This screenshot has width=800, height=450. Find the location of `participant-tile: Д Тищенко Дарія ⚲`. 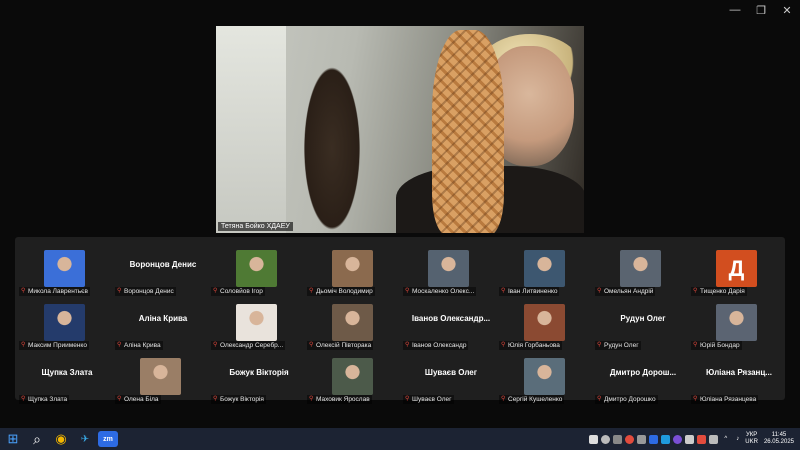

participant-tile: Д Тищенко Дарія ⚲ is located at coordinates (739, 269).